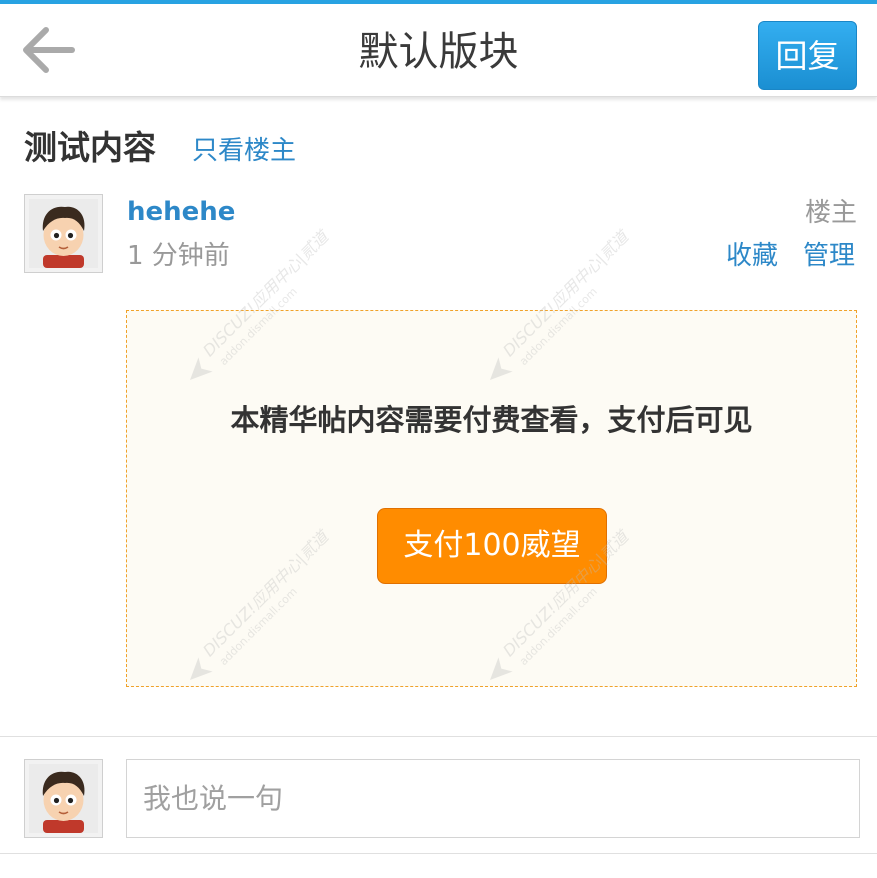  Describe the element at coordinates (807, 55) in the screenshot. I see `reply-button: 回复` at that location.